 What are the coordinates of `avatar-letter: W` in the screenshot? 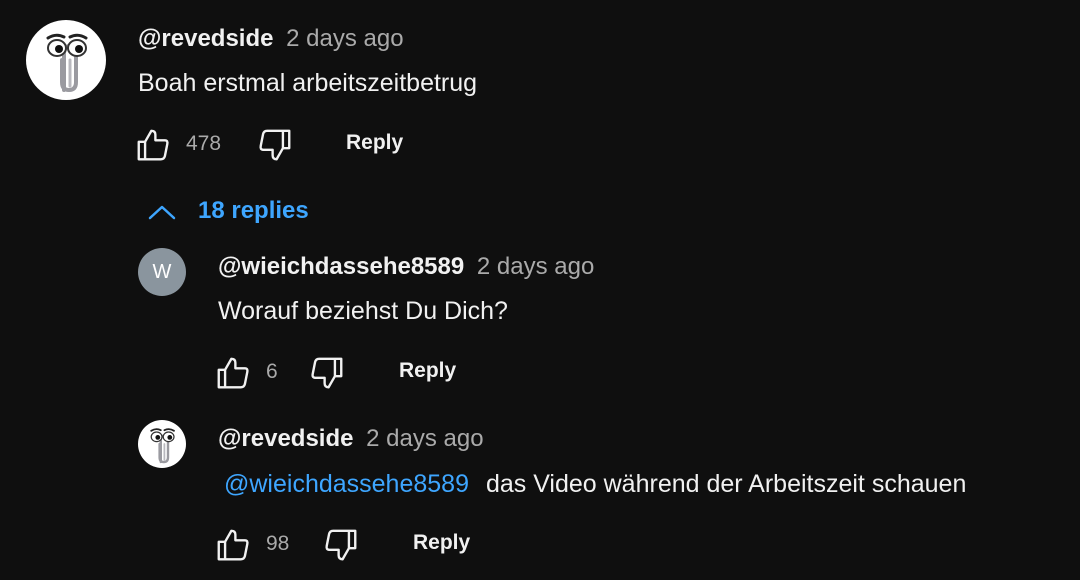 It's located at (162, 271).